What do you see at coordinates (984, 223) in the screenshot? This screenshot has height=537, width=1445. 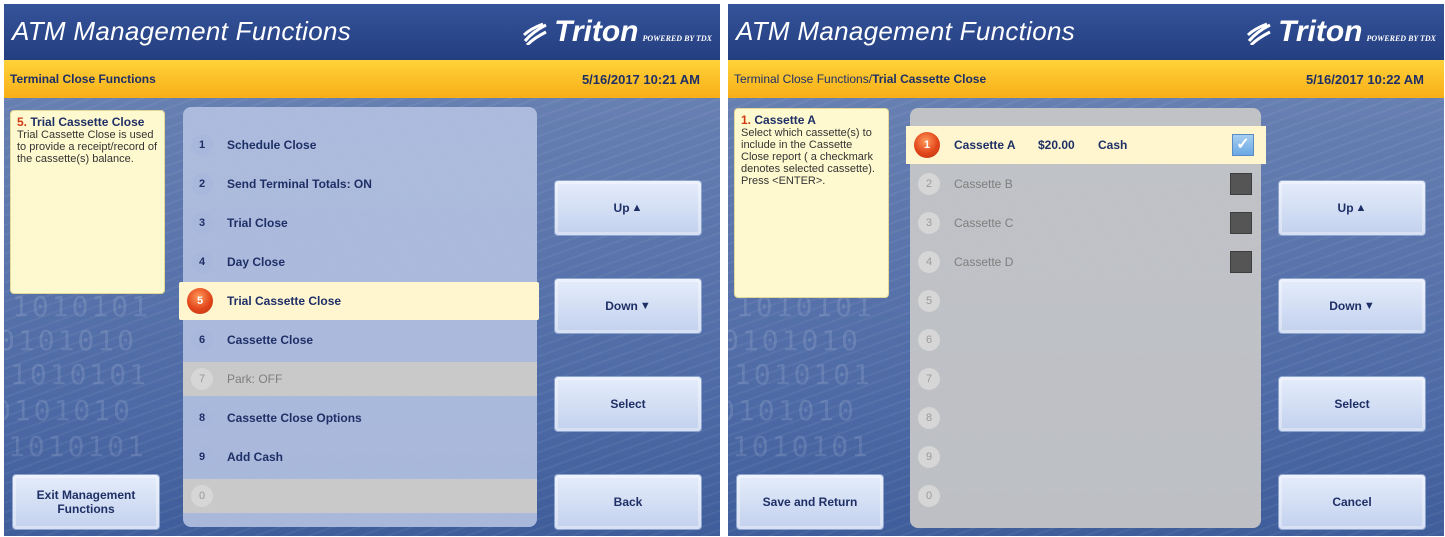 I see `cassette-name: Cassette C` at bounding box center [984, 223].